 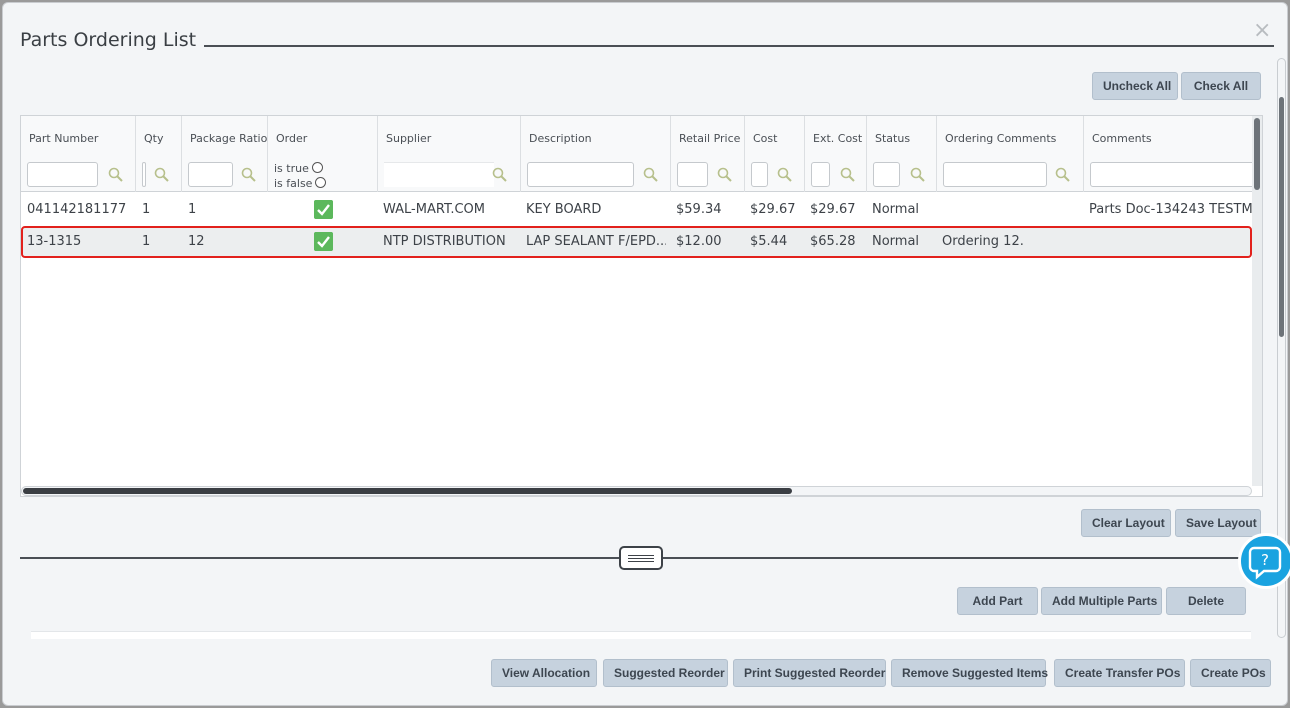 I want to click on help-glyph: ?, so click(x=1265, y=560).